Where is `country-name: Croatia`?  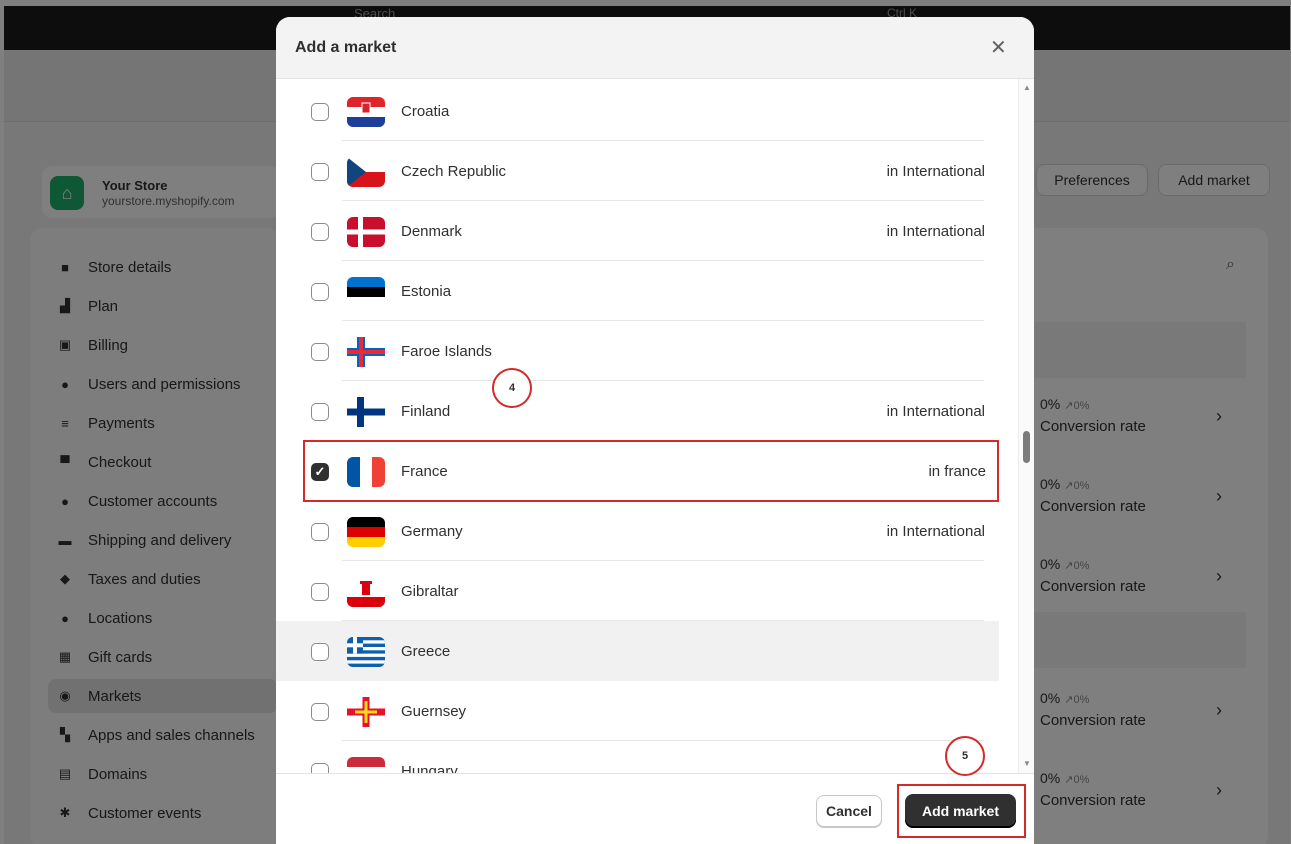 country-name: Croatia is located at coordinates (425, 111).